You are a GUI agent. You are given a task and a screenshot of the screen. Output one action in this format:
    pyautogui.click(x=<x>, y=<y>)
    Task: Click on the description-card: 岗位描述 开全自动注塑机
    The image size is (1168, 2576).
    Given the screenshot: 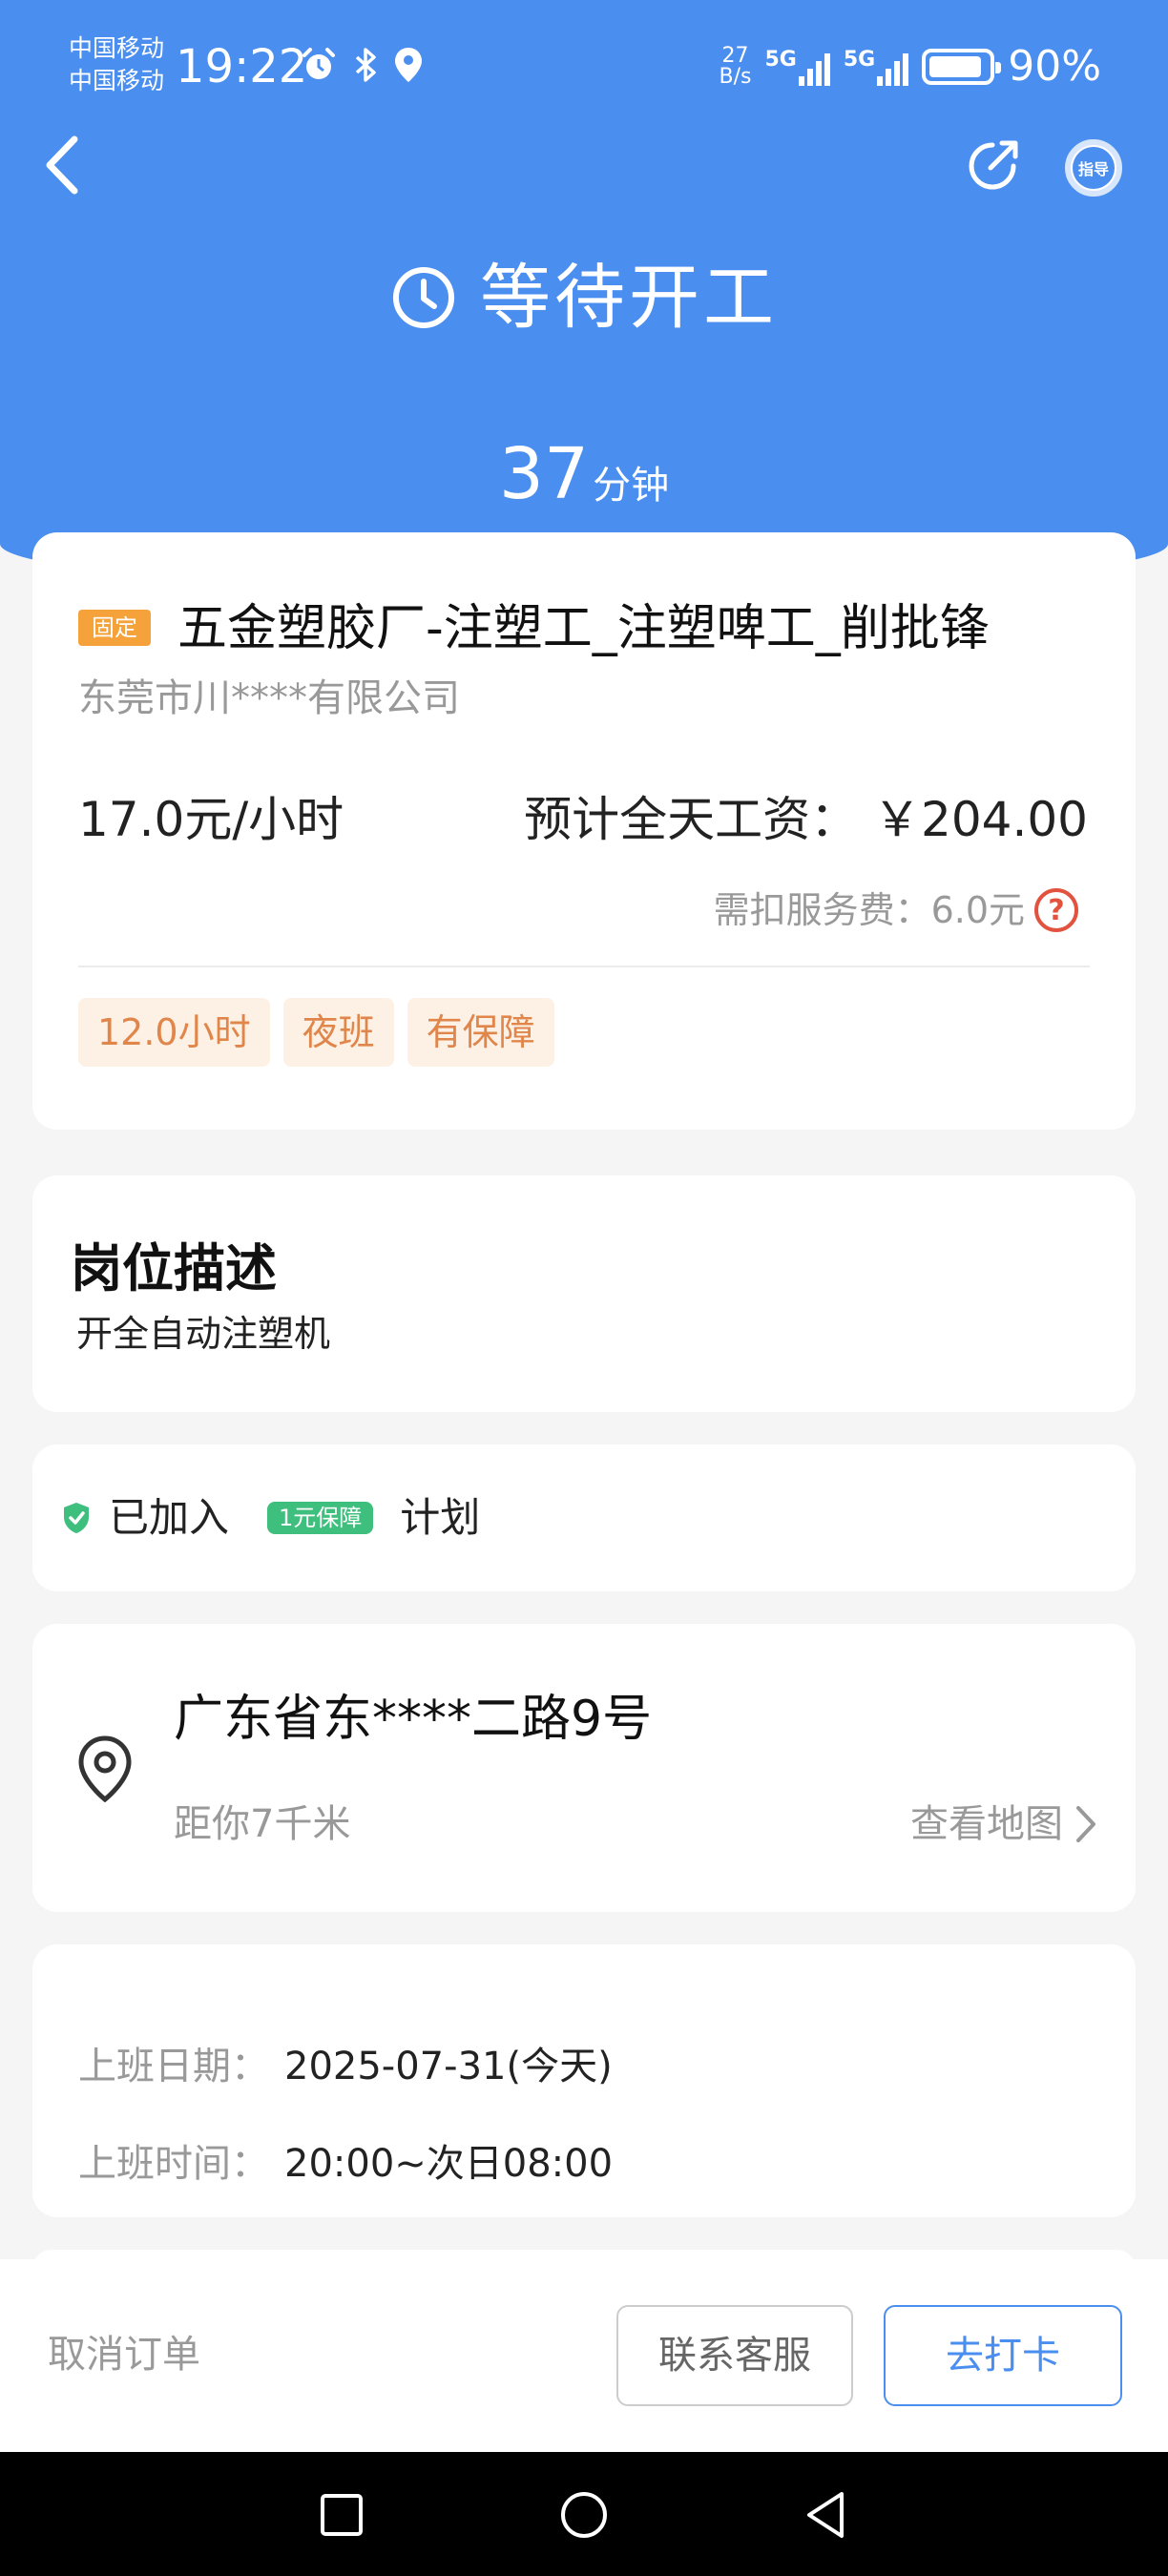 What is the action you would take?
    pyautogui.click(x=584, y=1293)
    